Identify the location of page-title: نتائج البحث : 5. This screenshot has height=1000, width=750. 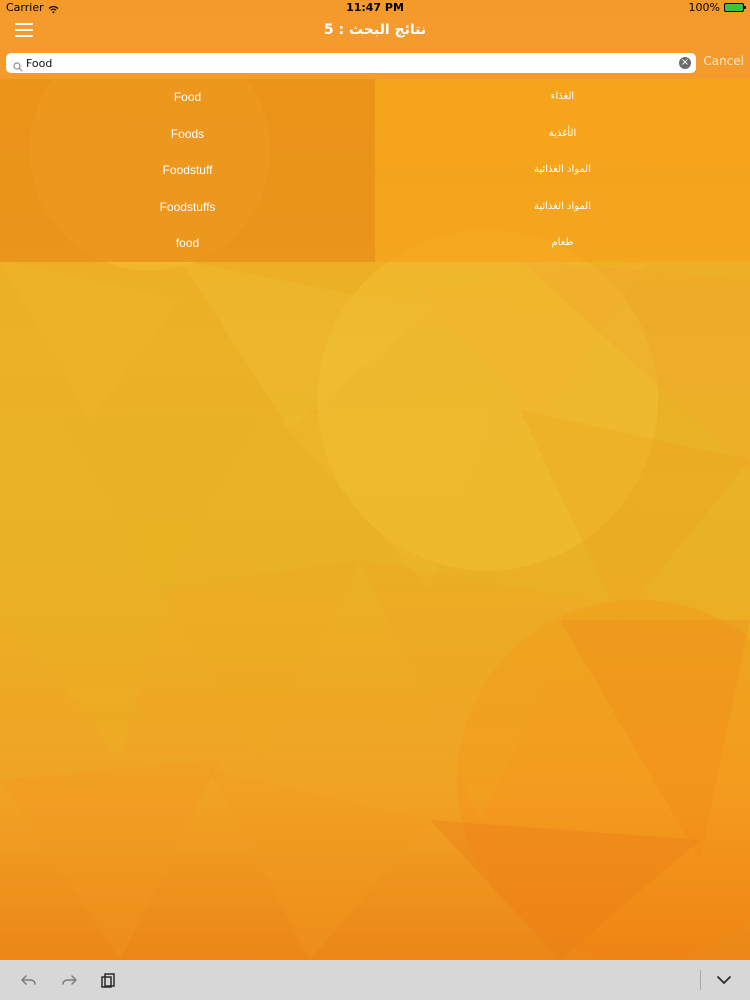
(375, 30).